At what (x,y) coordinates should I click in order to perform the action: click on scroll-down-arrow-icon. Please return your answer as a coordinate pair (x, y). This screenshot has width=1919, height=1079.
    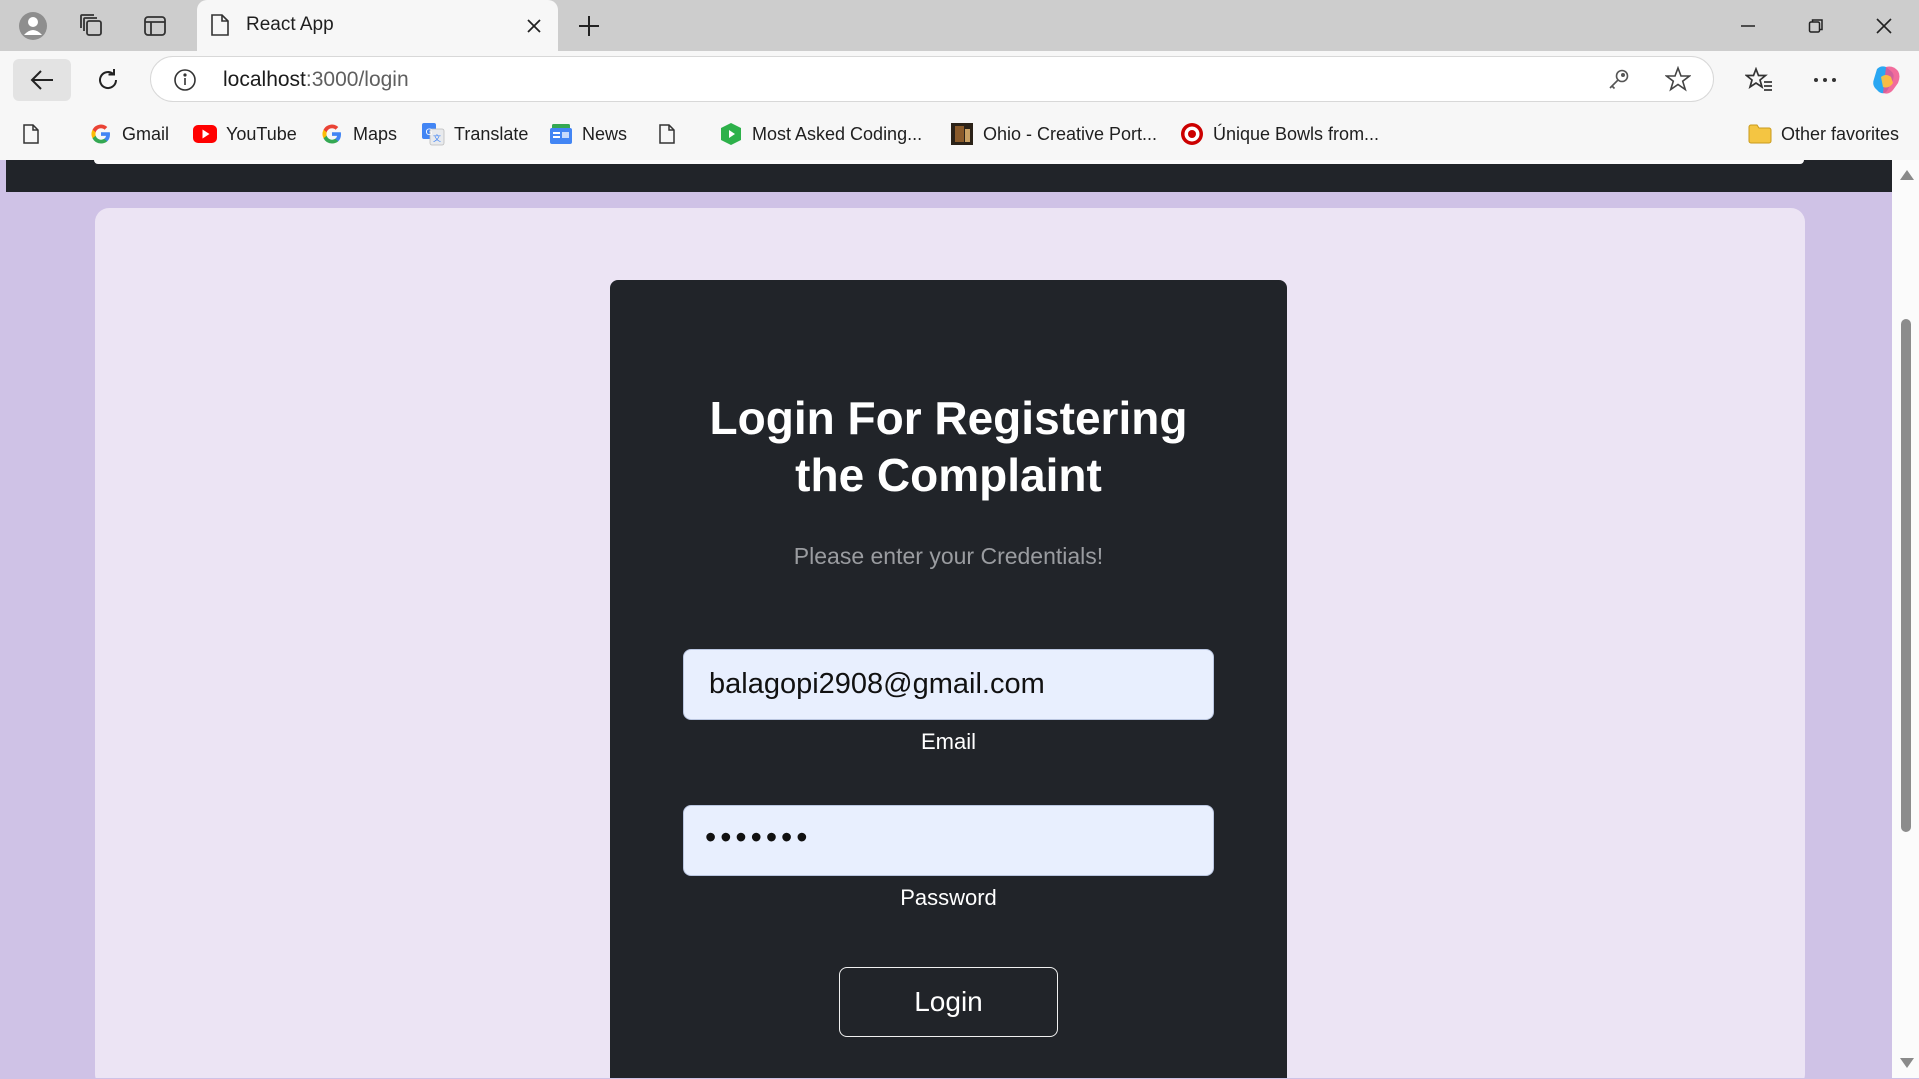
    Looking at the image, I should click on (1907, 1063).